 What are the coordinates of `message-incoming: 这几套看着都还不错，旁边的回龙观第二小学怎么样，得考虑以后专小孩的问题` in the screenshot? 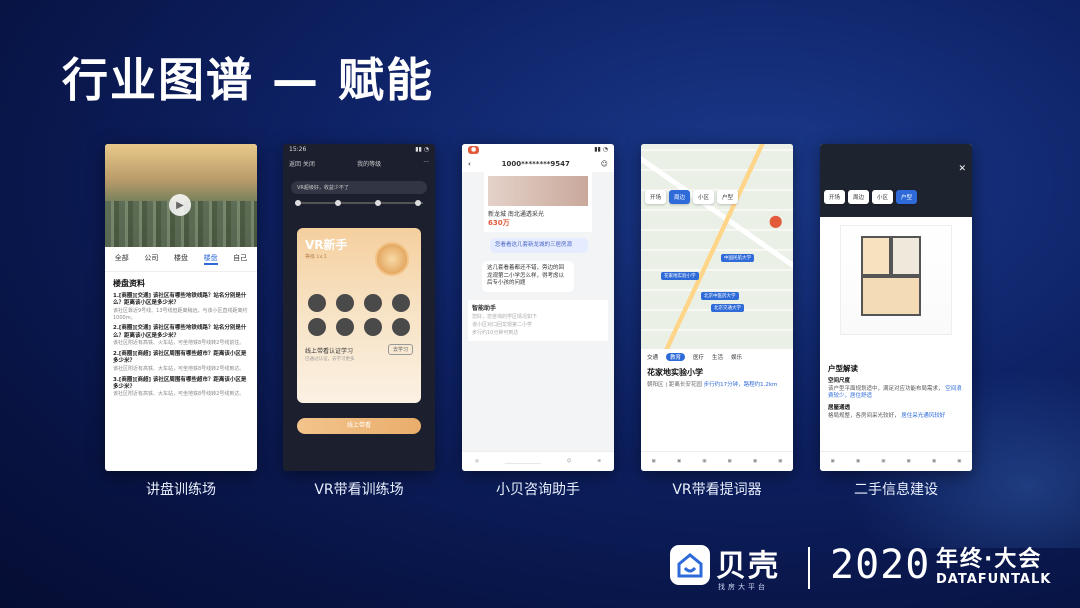 It's located at (528, 276).